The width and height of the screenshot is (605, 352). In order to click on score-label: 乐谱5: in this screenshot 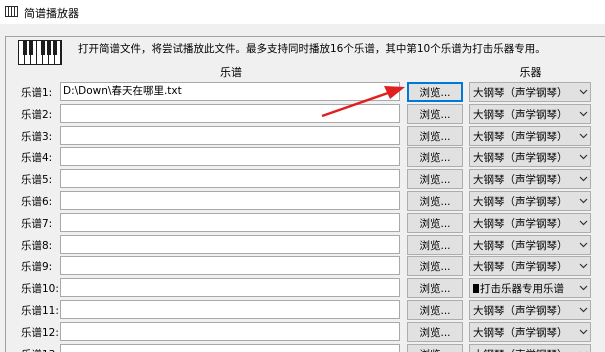, I will do `click(37, 180)`.